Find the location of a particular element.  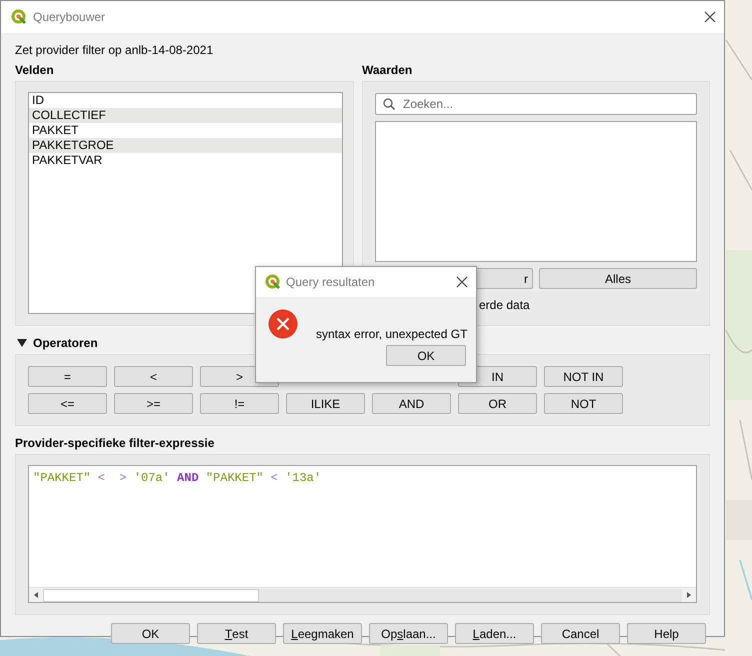

horizontal-scrollbar is located at coordinates (362, 594).